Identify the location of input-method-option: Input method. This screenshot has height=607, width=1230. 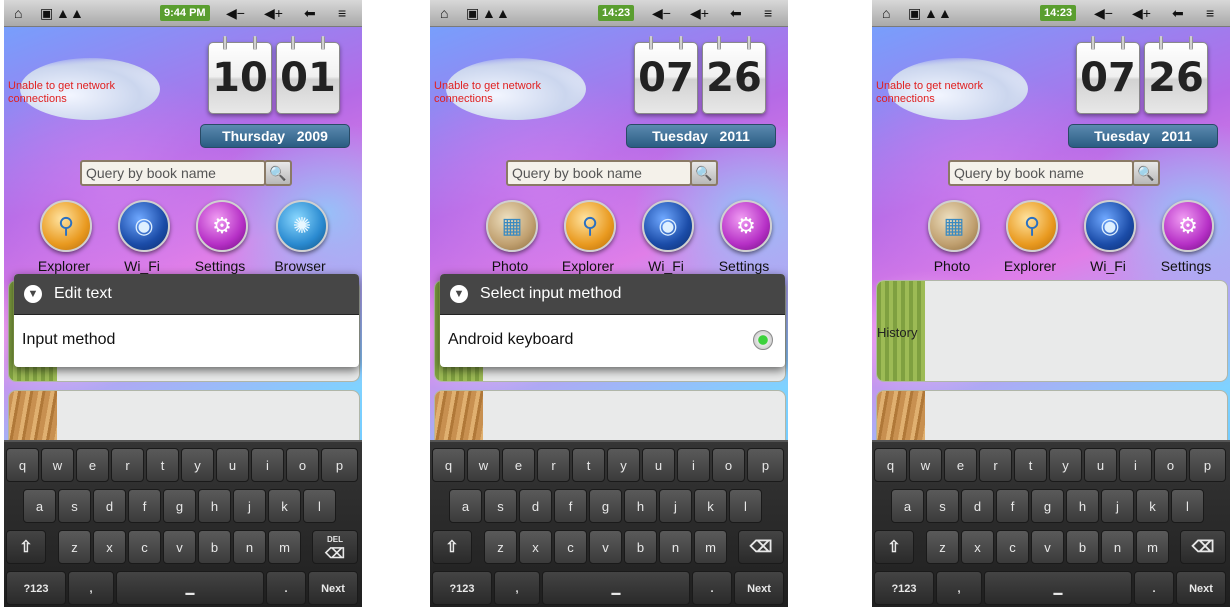
(186, 341).